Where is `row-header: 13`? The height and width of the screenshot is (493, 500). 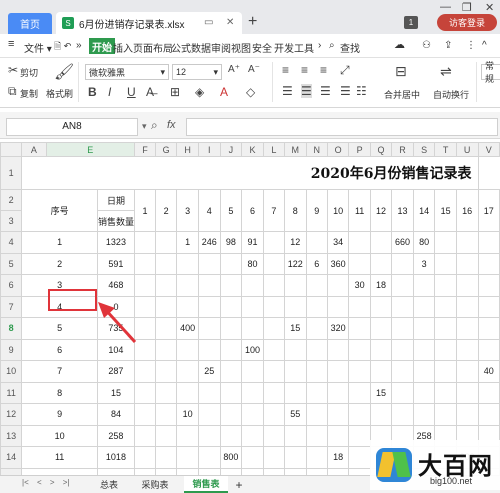 row-header: 13 is located at coordinates (11, 435).